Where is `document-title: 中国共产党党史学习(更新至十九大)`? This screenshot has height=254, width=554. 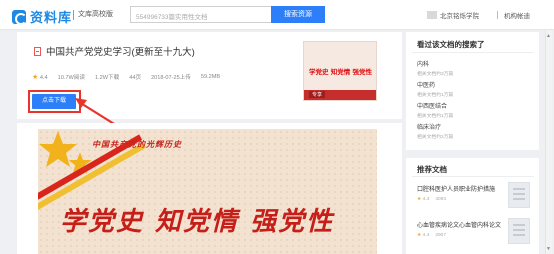
document-title: 中国共产党党史学习(更新至十九大) is located at coordinates (120, 52).